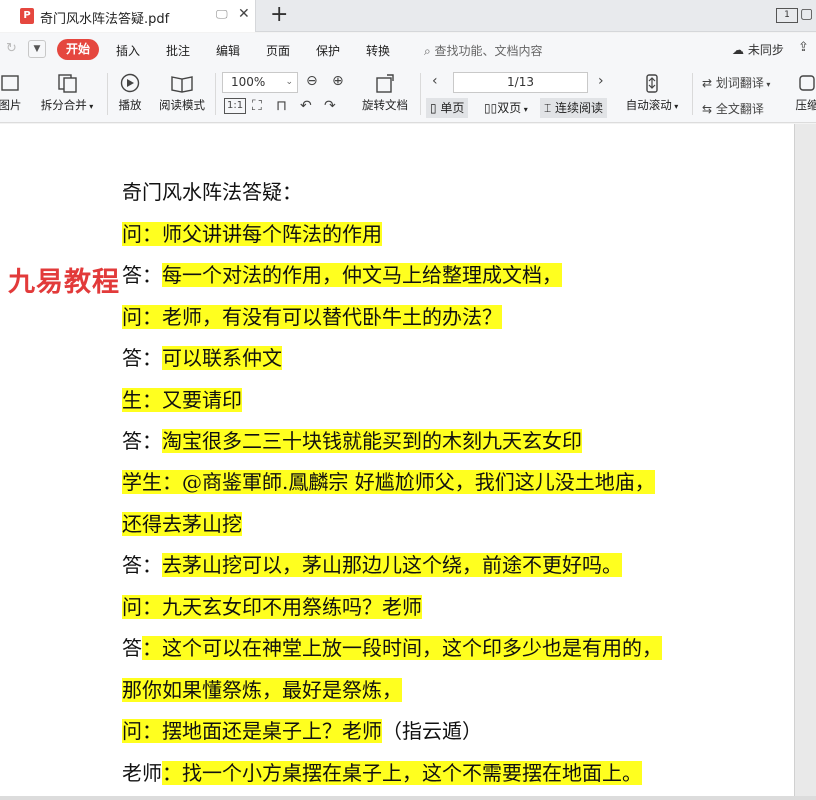 This screenshot has height=800, width=816. Describe the element at coordinates (806, 14) in the screenshot. I see `window-icon: ▢` at that location.